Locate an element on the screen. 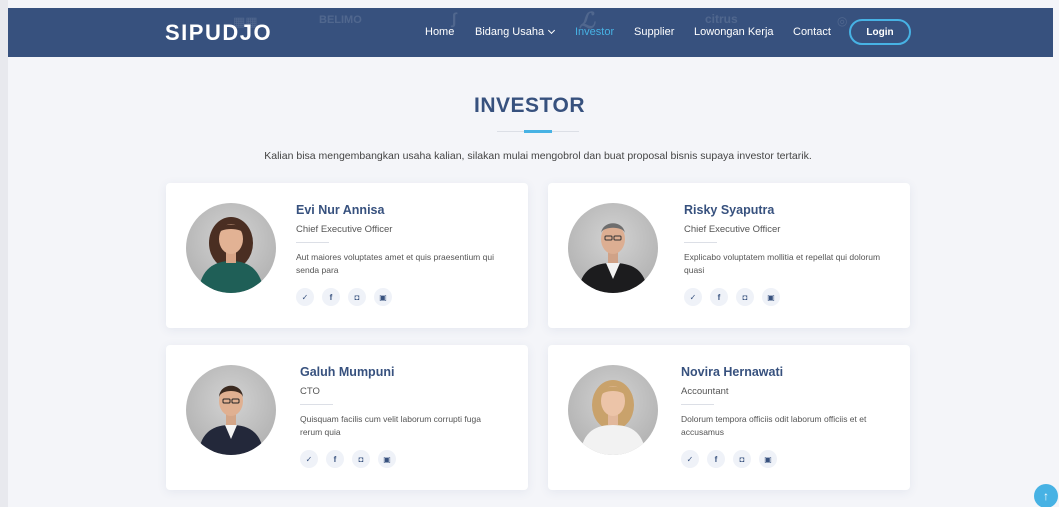  nav-contact: Contact is located at coordinates (812, 32).